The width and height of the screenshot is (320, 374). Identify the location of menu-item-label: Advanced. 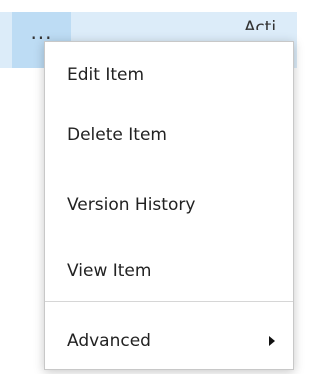
(109, 341).